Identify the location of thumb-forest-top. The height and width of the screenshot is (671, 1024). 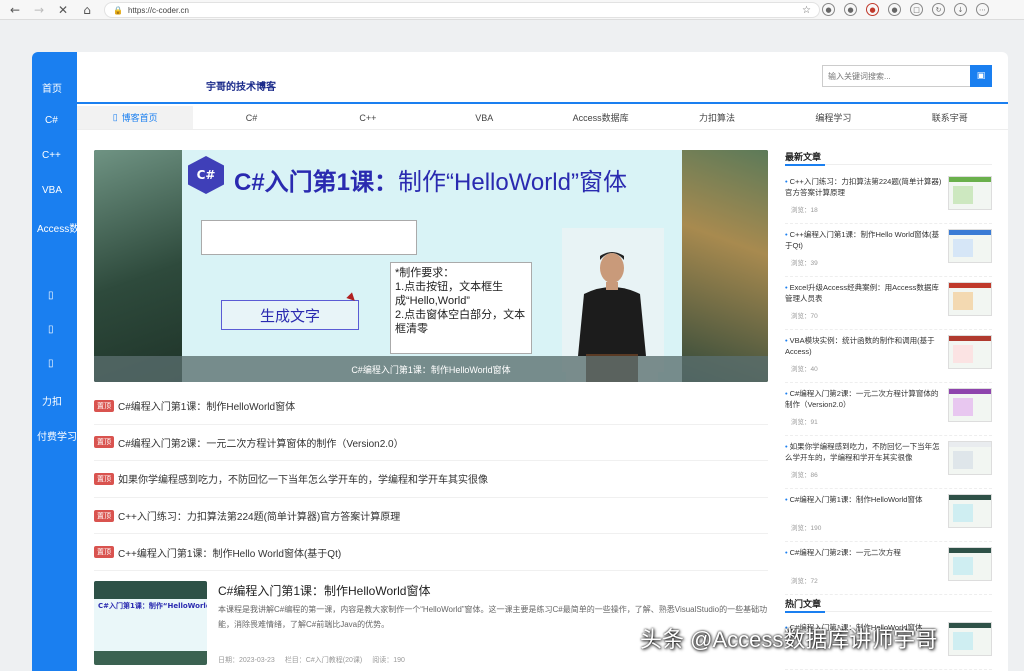
(150, 590).